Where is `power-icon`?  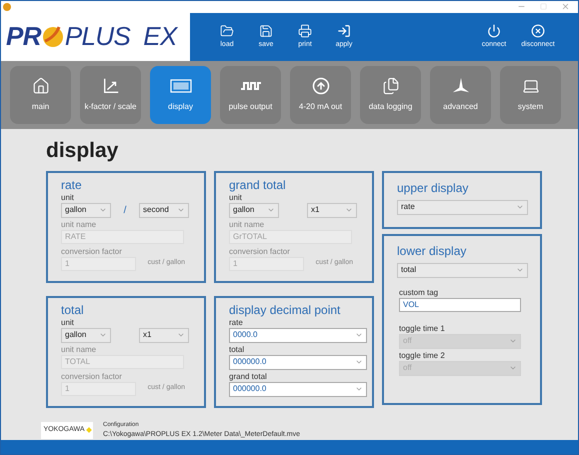 power-icon is located at coordinates (494, 31).